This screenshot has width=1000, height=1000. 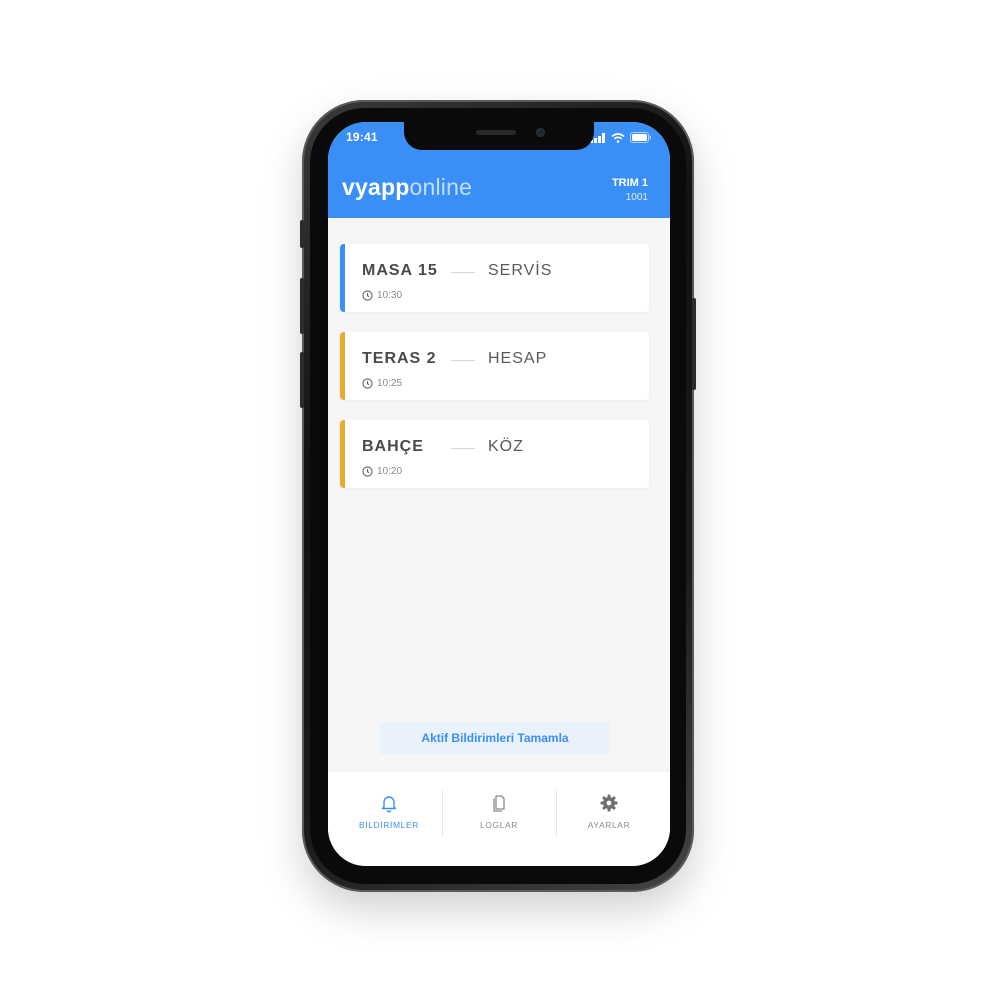 What do you see at coordinates (496, 132) in the screenshot?
I see `earpiece-speaker` at bounding box center [496, 132].